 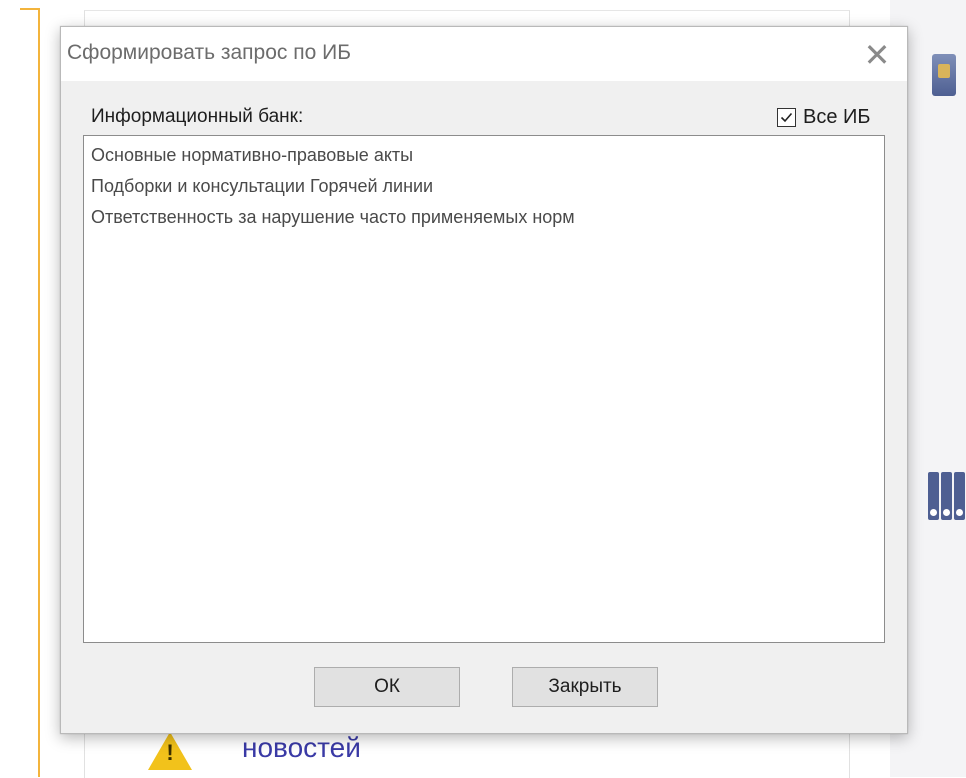 I want to click on checkbox-checked-icon, so click(x=786, y=117).